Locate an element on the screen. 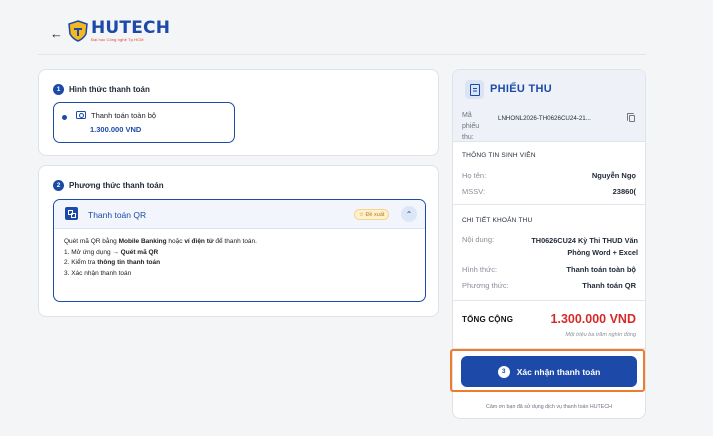 The width and height of the screenshot is (713, 436). receipt-title: PHIẾU THU is located at coordinates (521, 89).